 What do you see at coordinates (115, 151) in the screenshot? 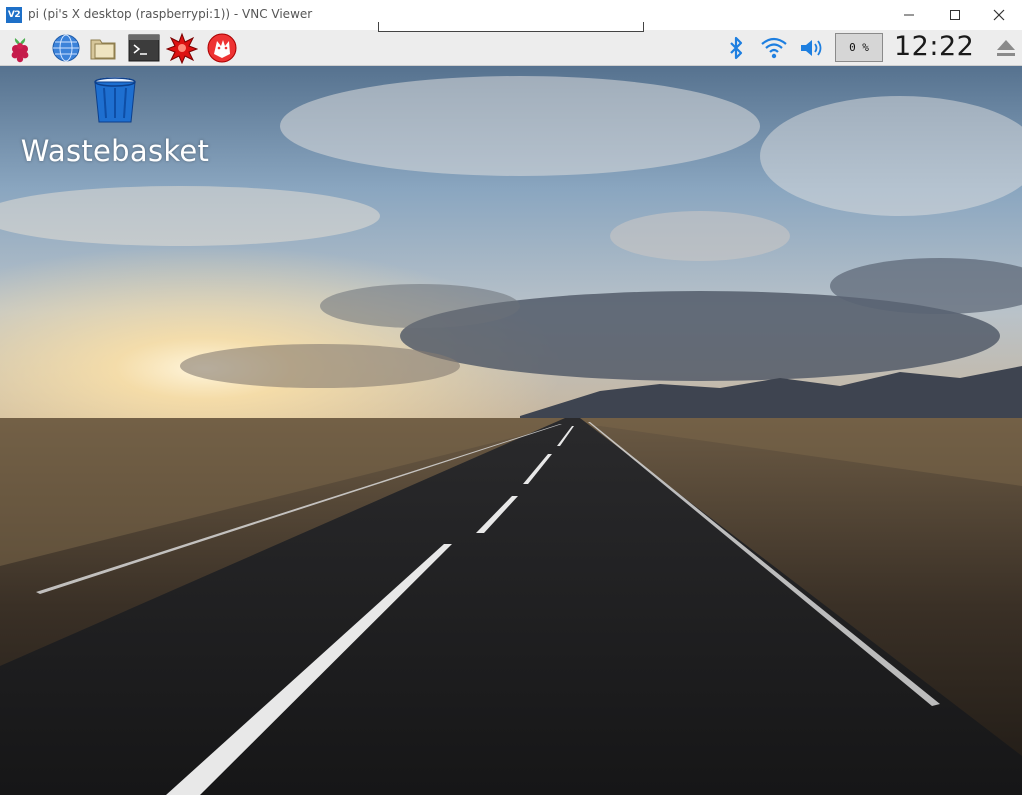
I see `desktop-icon-label: Wastebasket` at bounding box center [115, 151].